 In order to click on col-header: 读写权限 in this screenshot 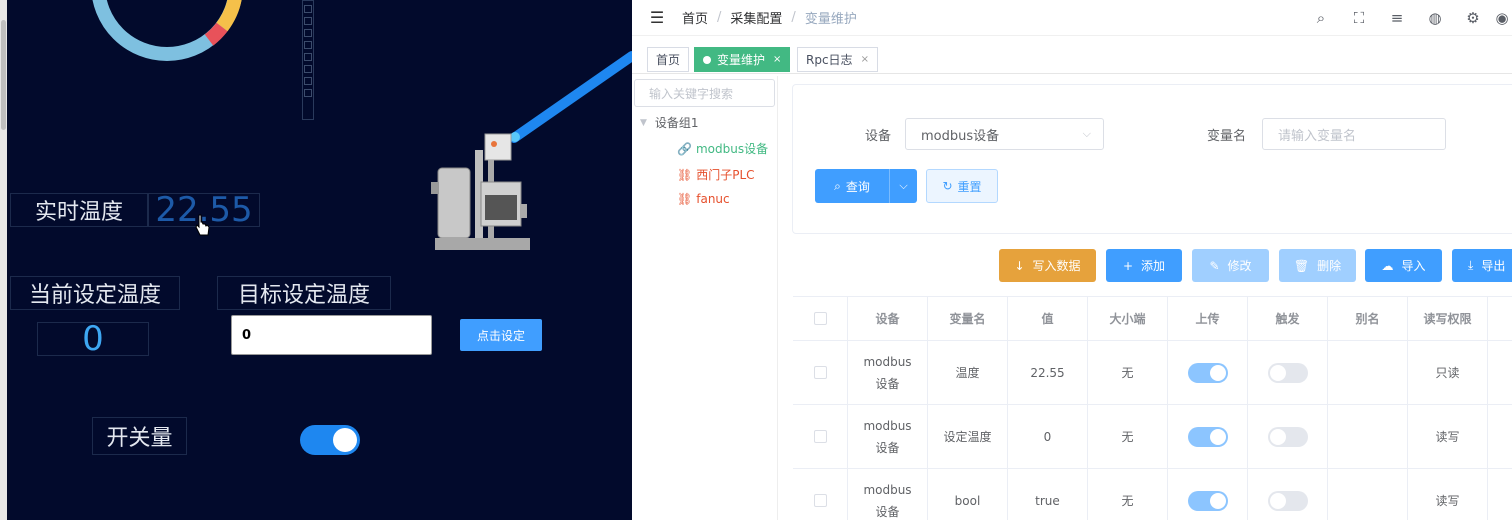, I will do `click(1448, 318)`.